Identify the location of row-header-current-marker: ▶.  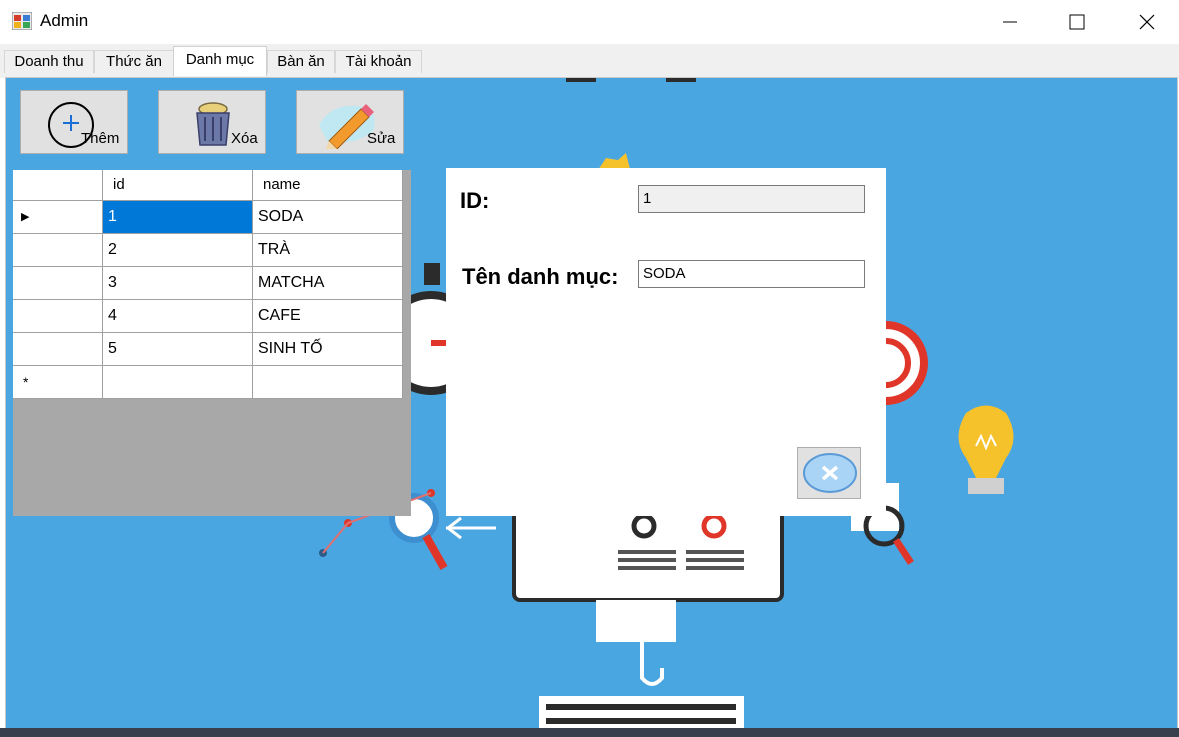
(58, 217).